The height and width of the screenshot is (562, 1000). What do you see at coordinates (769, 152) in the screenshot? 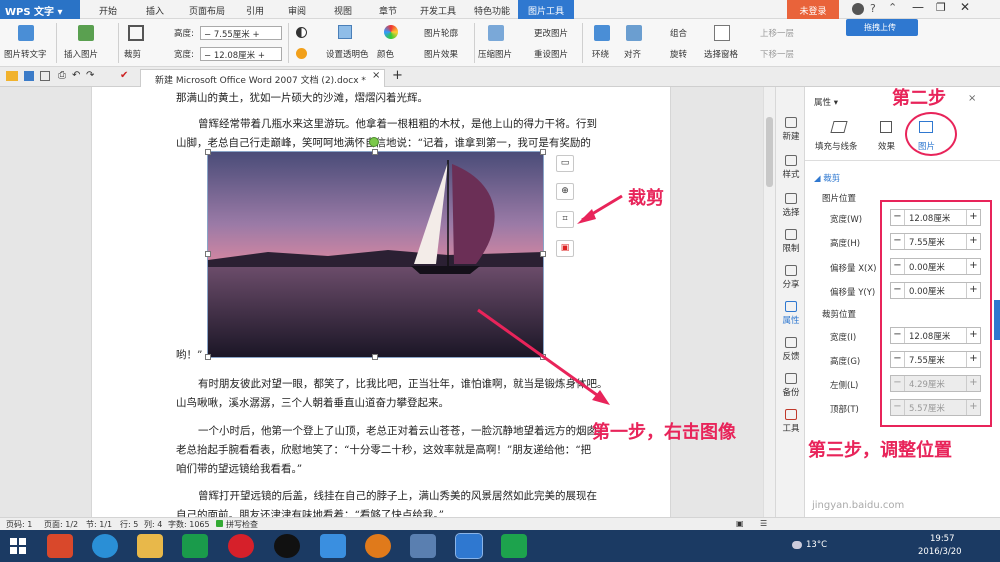
I see `scroll-thumb` at bounding box center [769, 152].